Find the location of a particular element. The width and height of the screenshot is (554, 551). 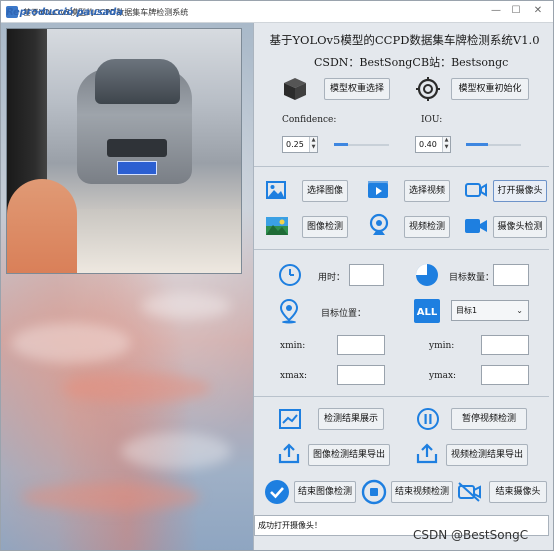

ymax-field is located at coordinates (505, 375).